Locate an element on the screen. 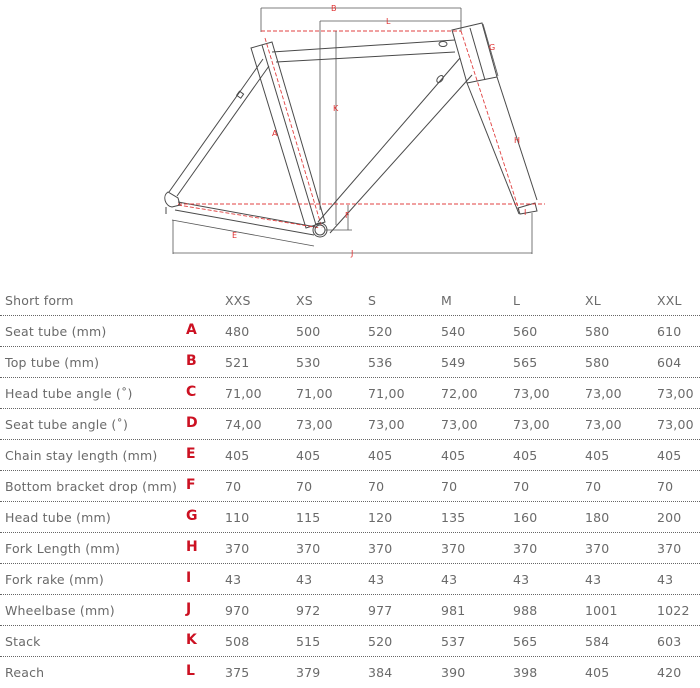 This screenshot has width=700, height=688. dim-label-f: F is located at coordinates (347, 215).